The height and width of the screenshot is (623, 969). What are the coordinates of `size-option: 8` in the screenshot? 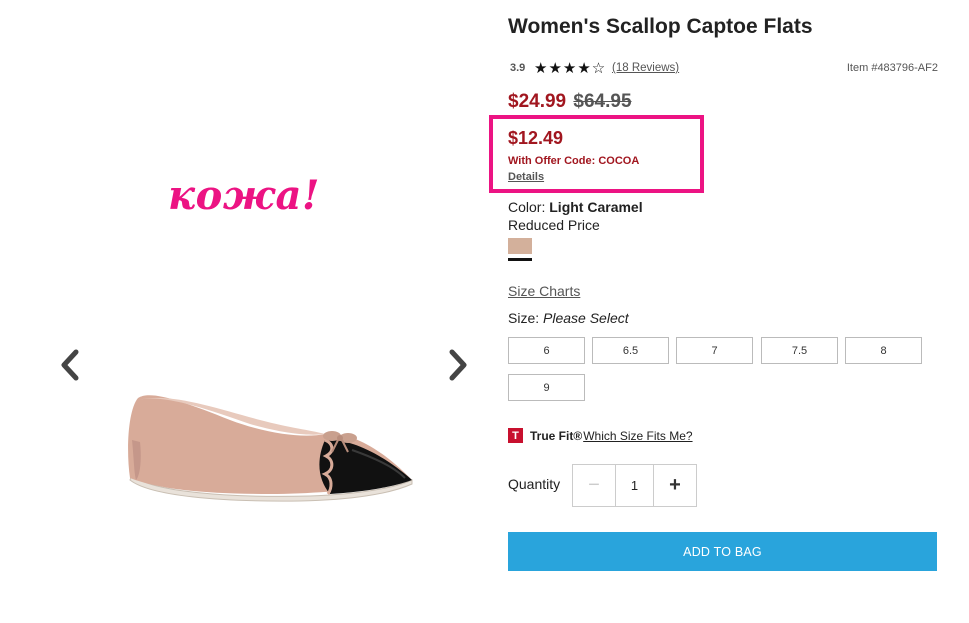 It's located at (883, 350).